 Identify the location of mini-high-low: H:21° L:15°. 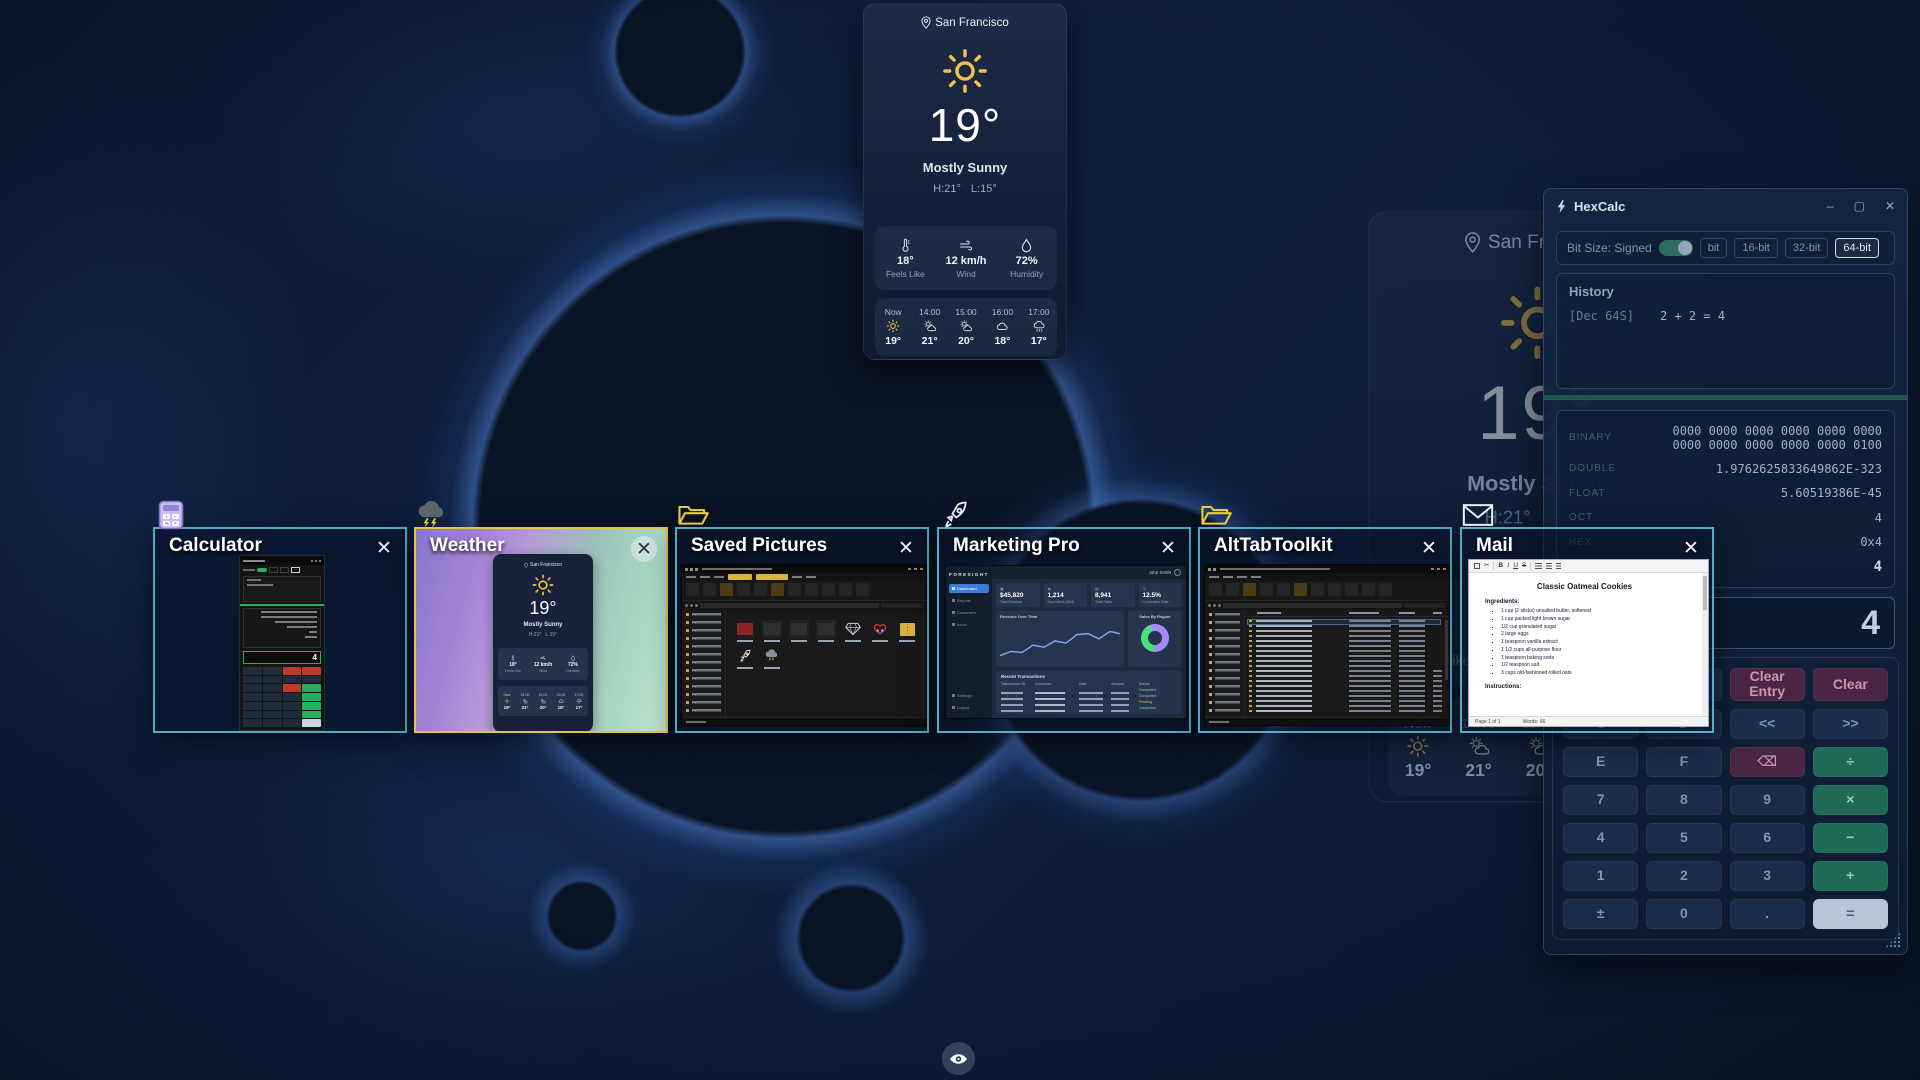
(543, 635).